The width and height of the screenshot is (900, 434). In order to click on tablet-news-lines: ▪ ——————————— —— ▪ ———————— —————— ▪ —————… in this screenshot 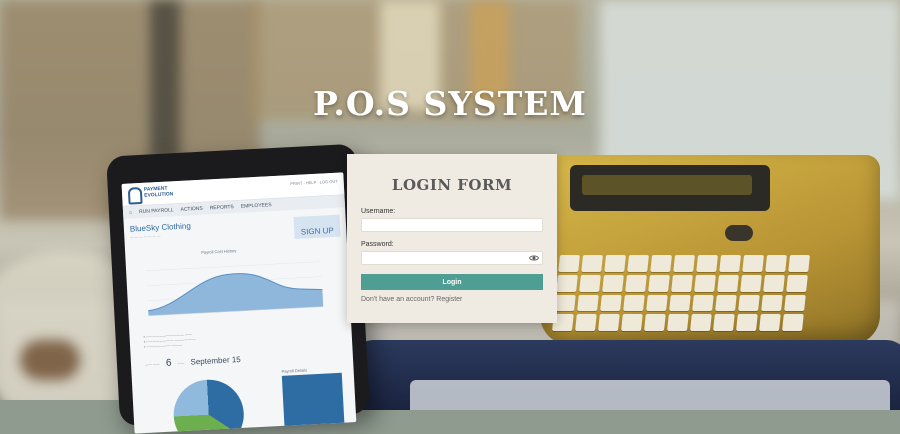, I will do `click(170, 340)`.